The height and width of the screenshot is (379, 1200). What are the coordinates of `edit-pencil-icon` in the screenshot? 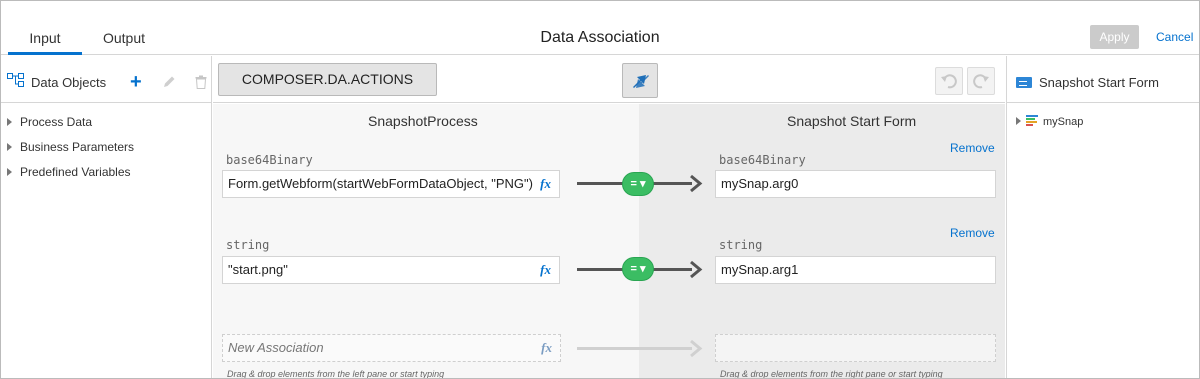 It's located at (169, 82).